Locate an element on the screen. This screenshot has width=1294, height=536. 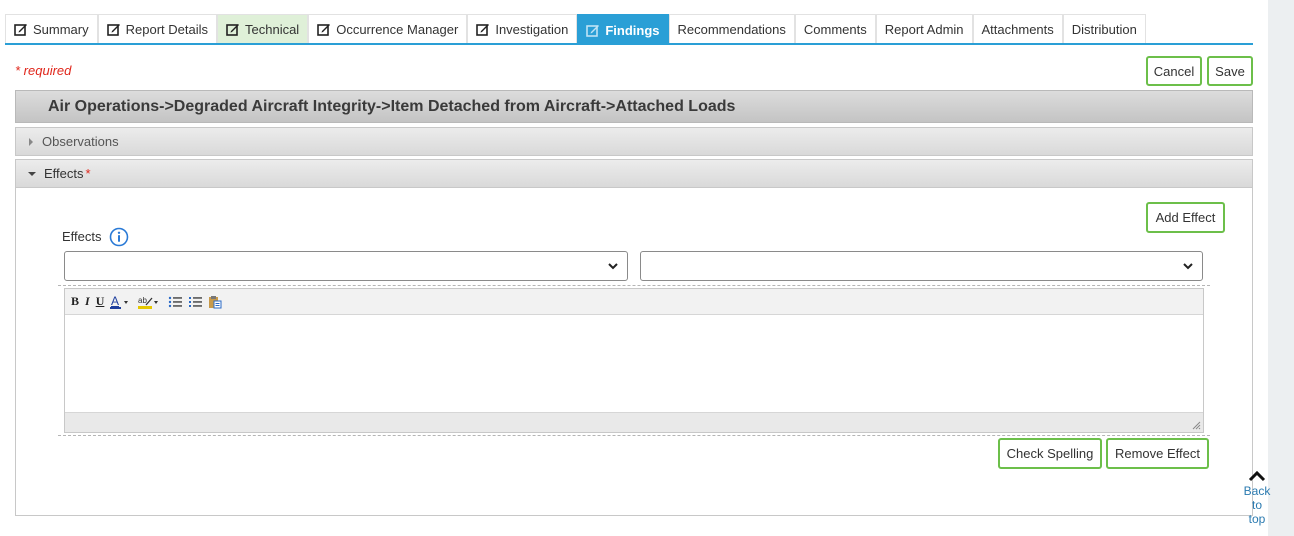
tab-summary: Summary is located at coordinates (51, 28).